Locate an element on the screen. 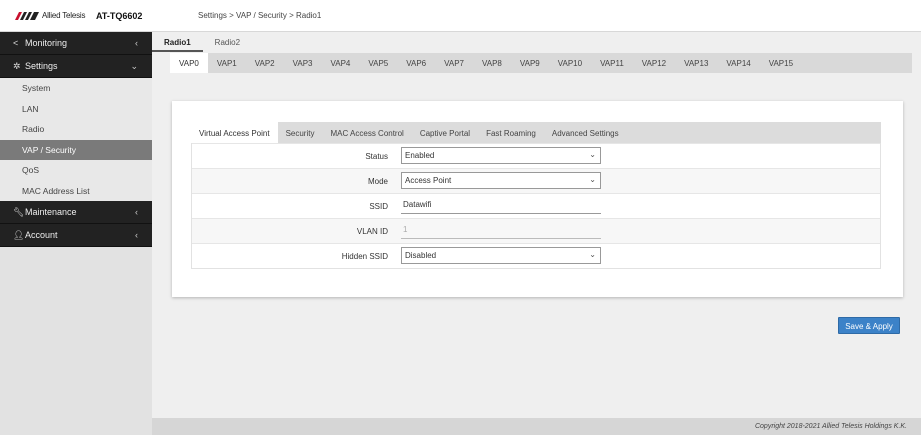 The height and width of the screenshot is (435, 921). brand-name: Allied Telesis is located at coordinates (64, 15).